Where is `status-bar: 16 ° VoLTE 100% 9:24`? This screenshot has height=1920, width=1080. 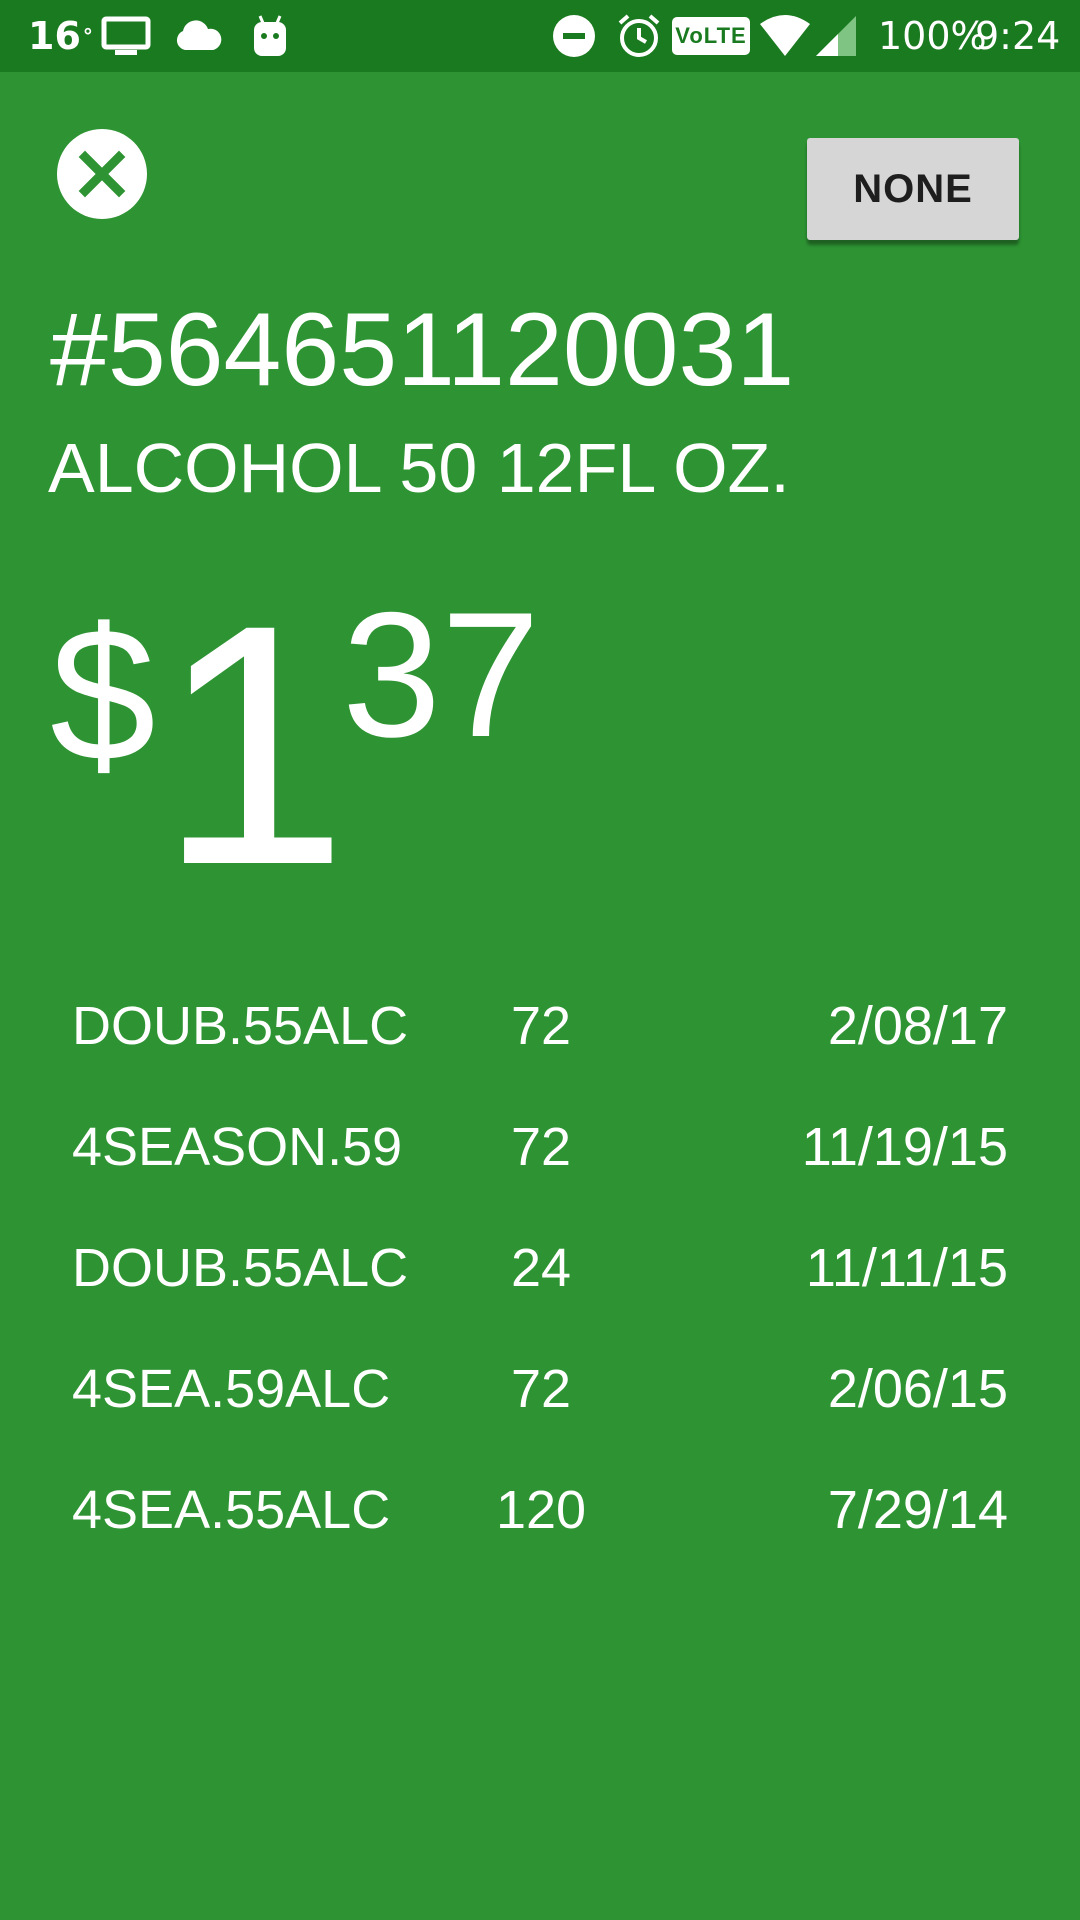 status-bar: 16 ° VoLTE 100% 9:24 is located at coordinates (540, 36).